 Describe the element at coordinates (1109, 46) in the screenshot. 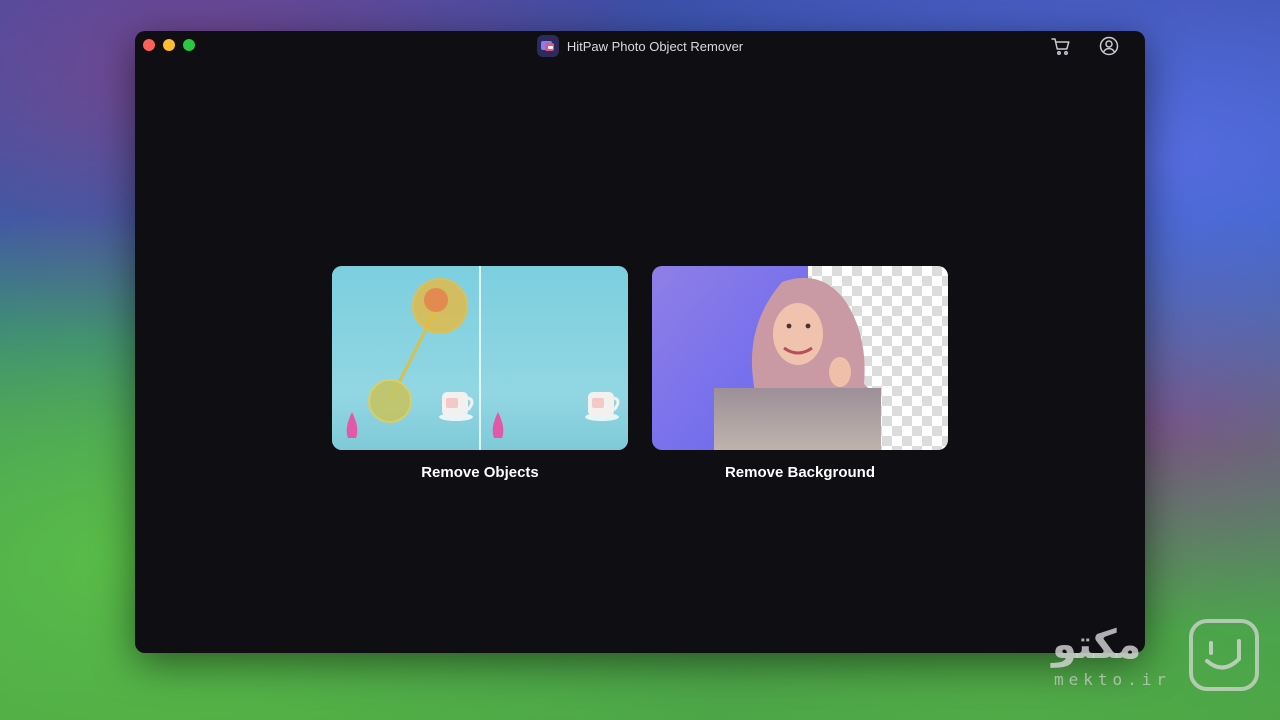

I see `account-icon` at that location.